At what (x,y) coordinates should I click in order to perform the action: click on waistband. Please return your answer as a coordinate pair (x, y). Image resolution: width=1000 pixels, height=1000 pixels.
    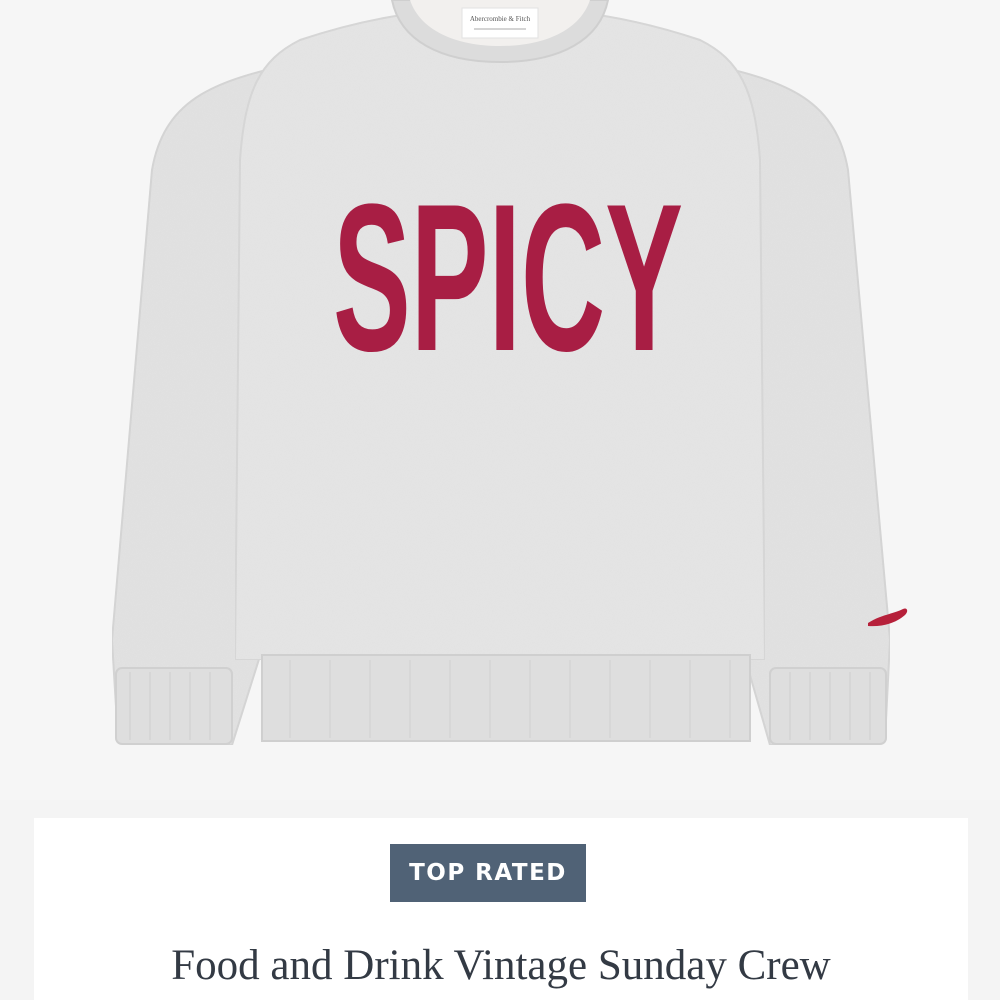
    Looking at the image, I should click on (506, 698).